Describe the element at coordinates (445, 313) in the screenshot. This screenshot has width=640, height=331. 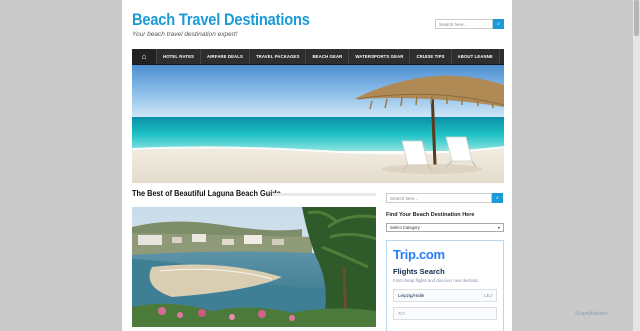
I see `to-city-field: To?` at that location.